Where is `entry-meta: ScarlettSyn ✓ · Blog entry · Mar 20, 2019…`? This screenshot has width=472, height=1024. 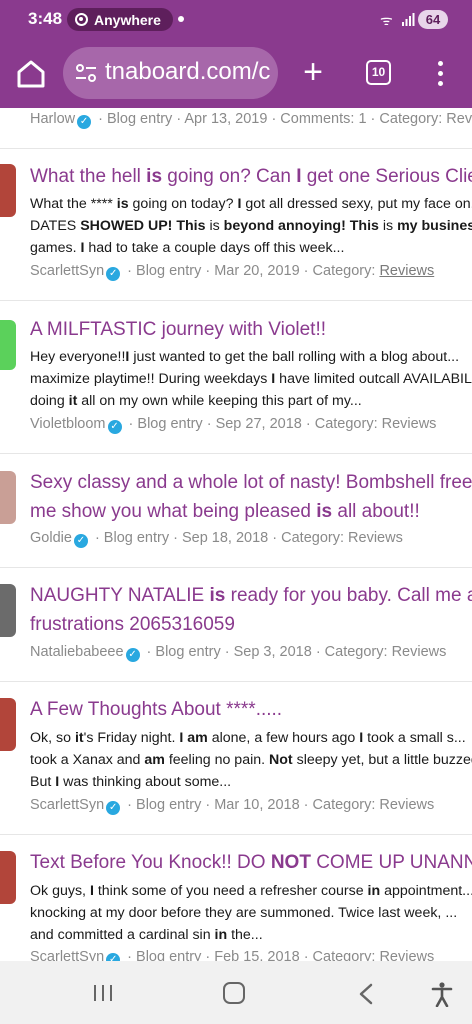
entry-meta: ScarlettSyn ✓ · Blog entry · Mar 20, 2019… is located at coordinates (232, 272).